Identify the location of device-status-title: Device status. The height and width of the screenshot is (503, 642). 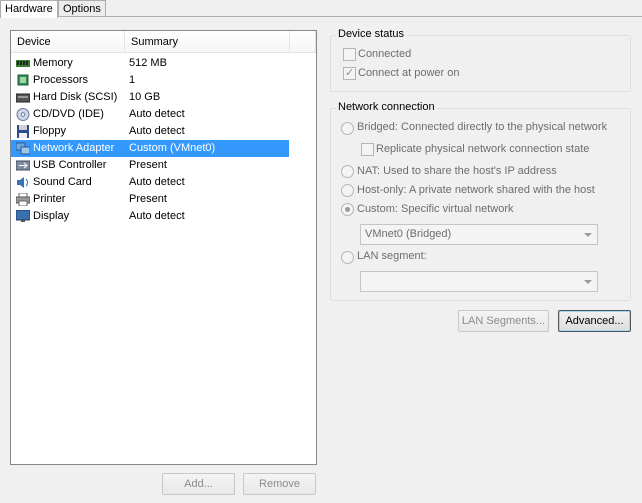
(371, 34).